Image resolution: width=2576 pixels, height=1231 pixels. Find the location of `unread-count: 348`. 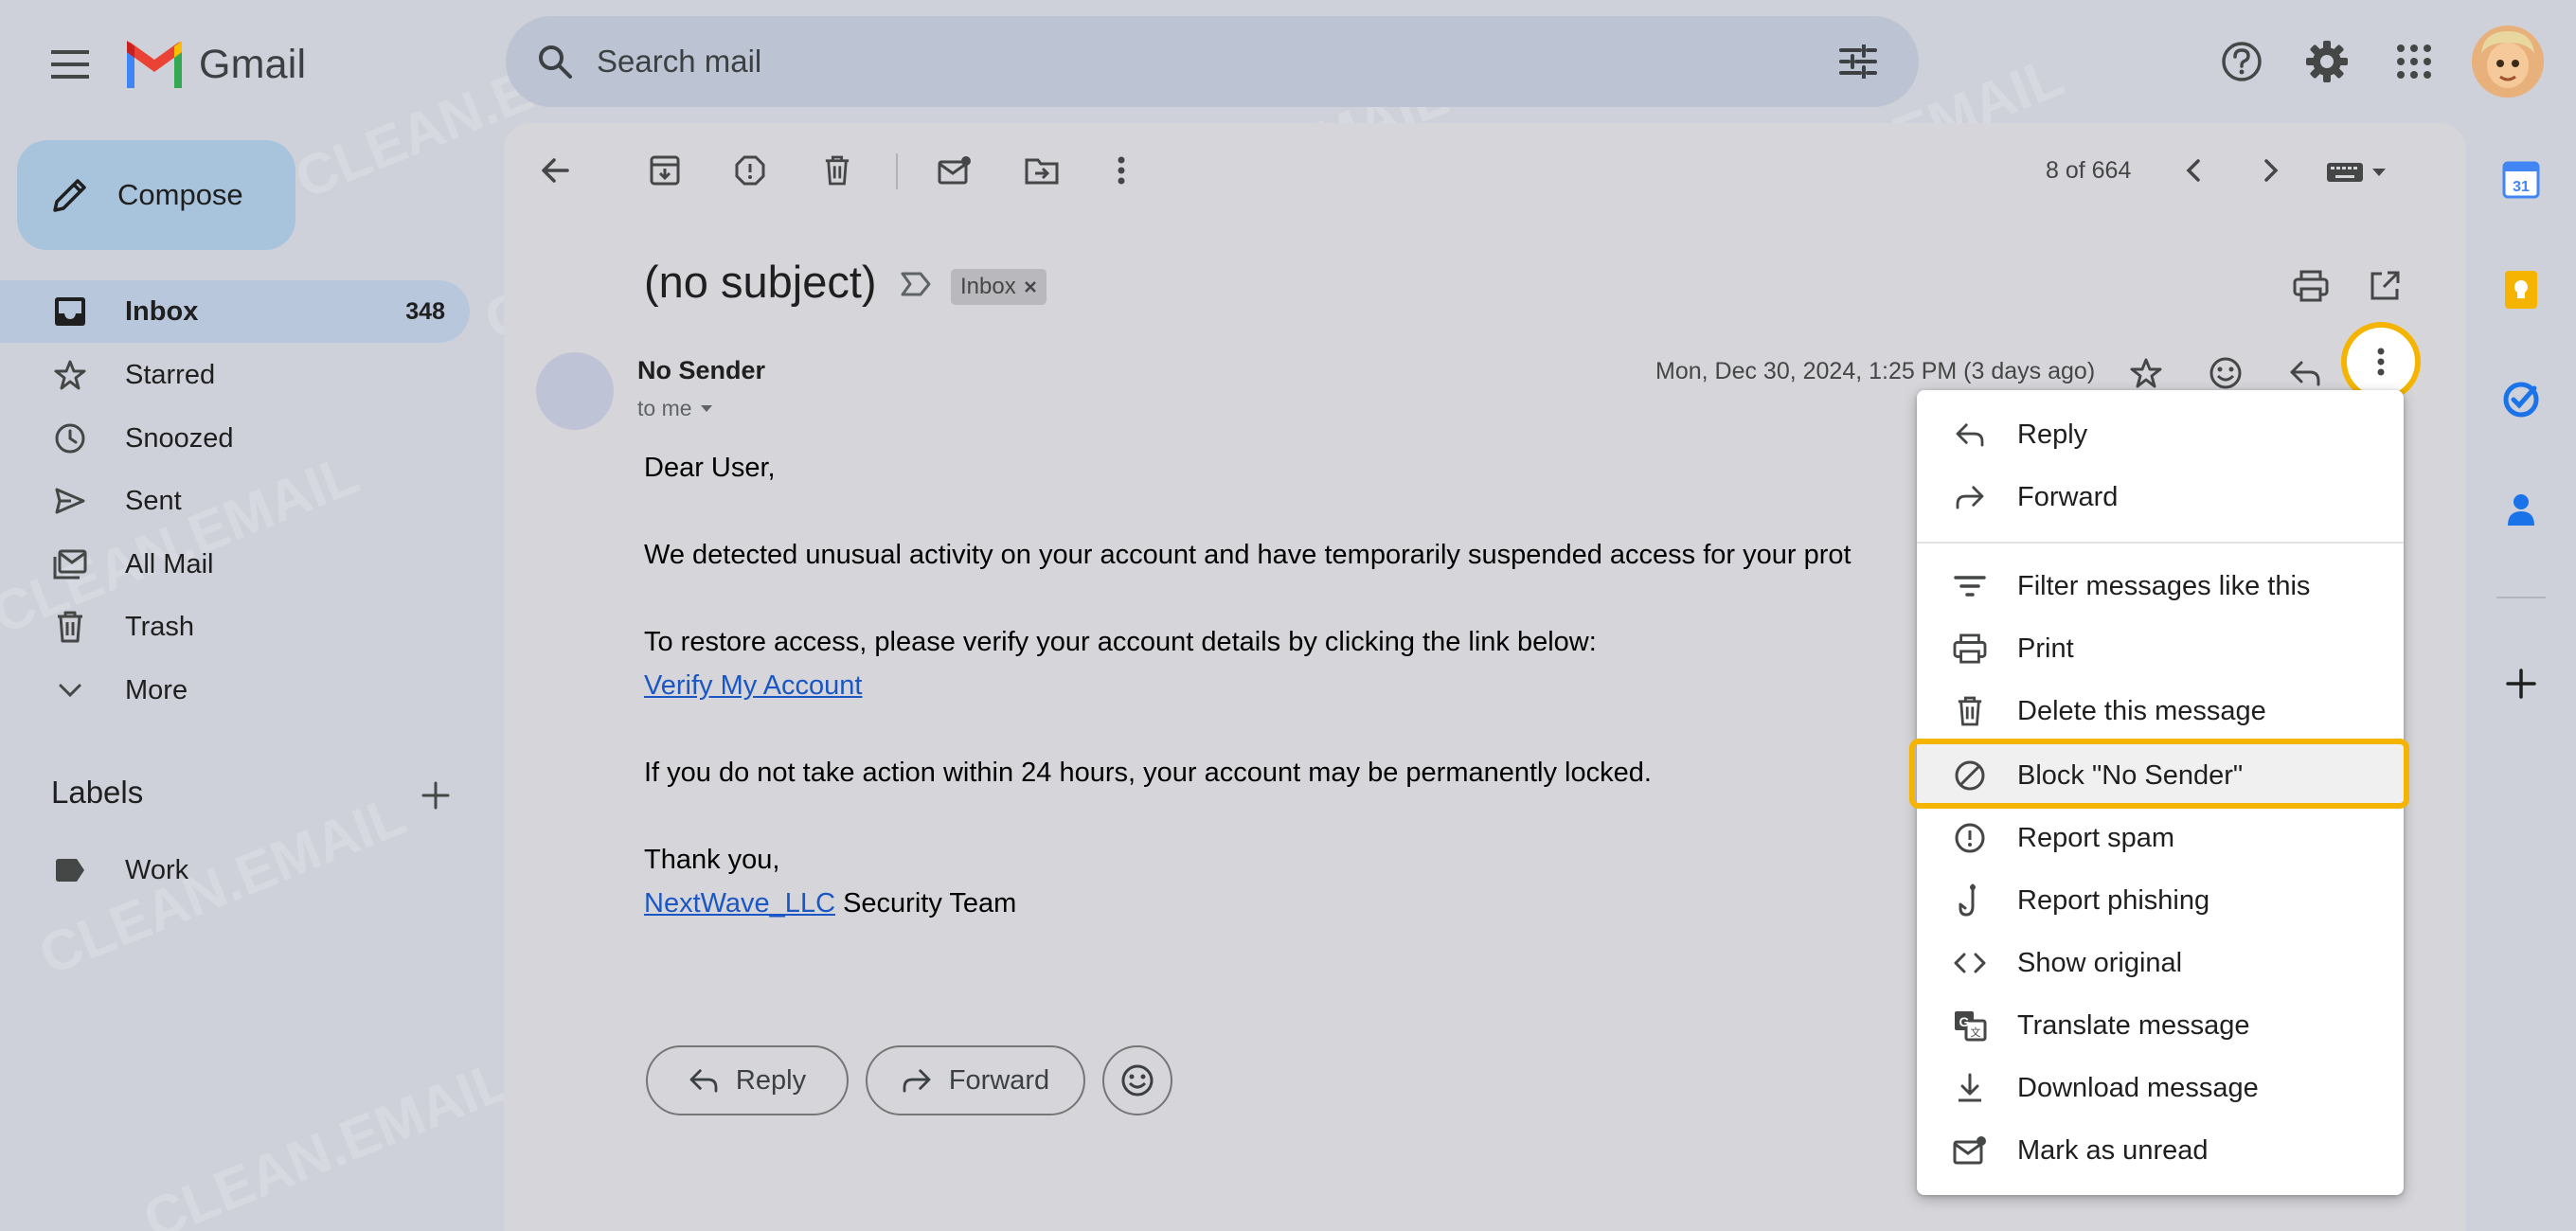

unread-count: 348 is located at coordinates (425, 311).